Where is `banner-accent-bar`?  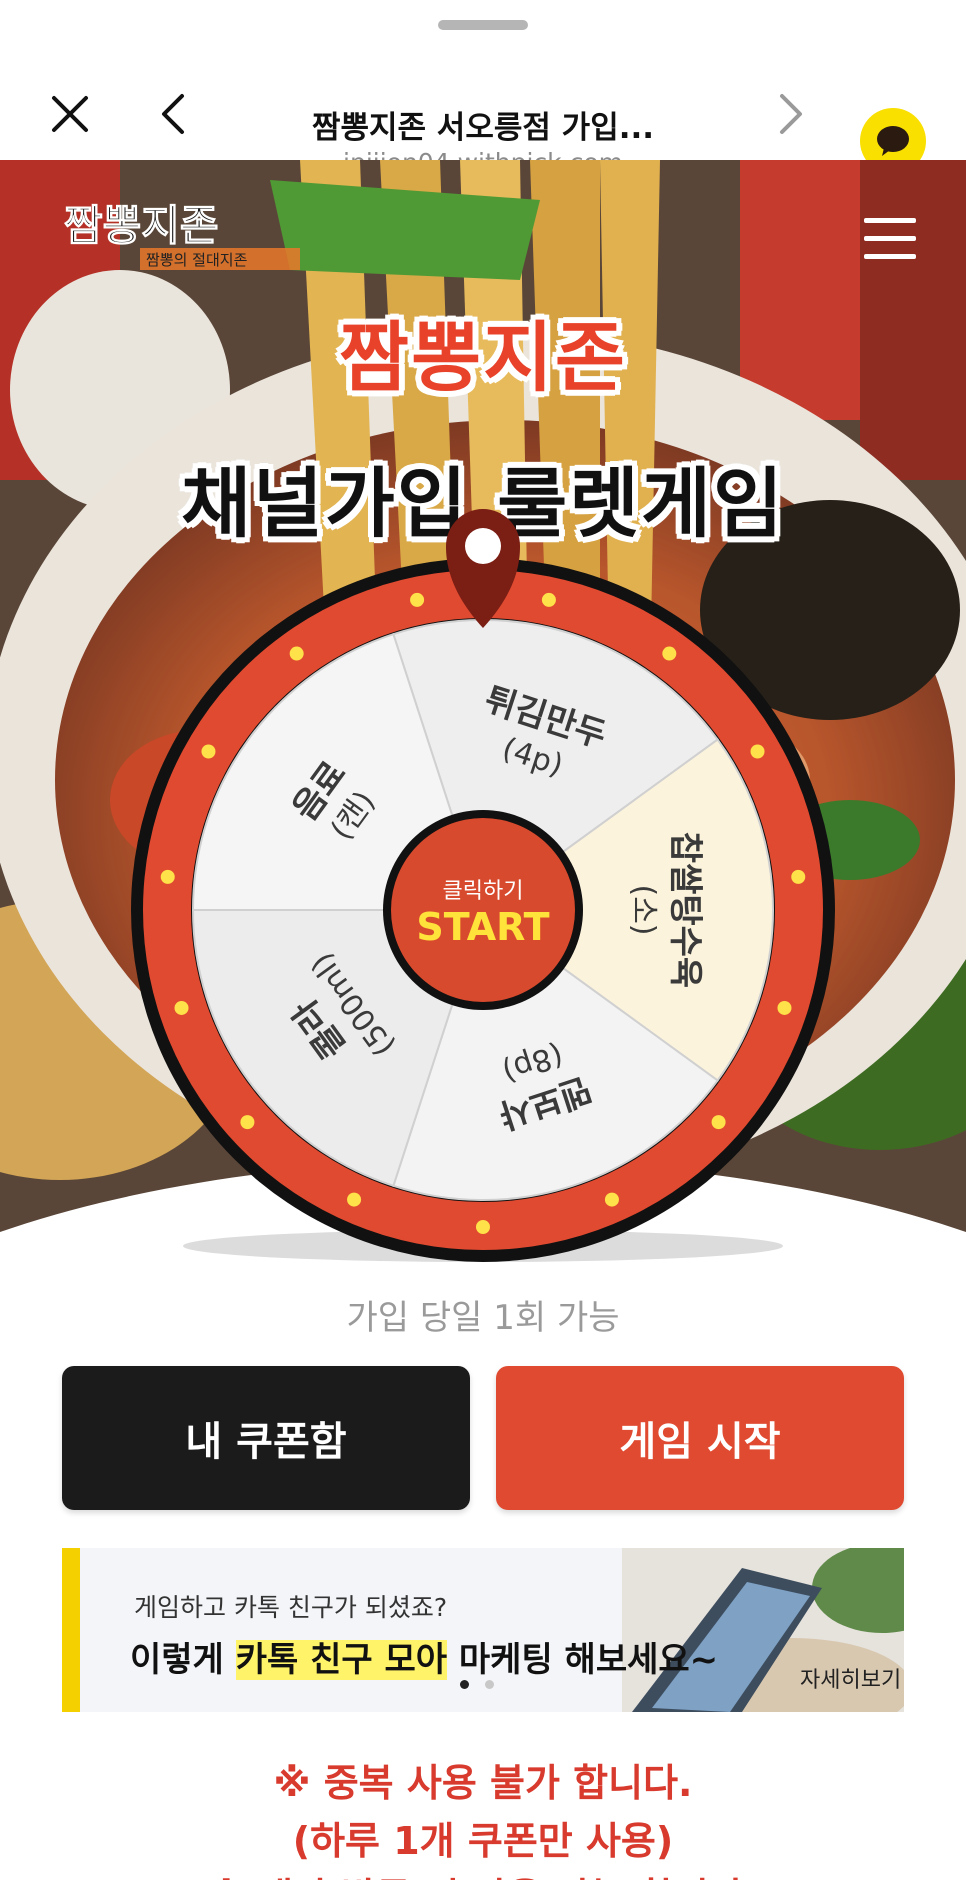 banner-accent-bar is located at coordinates (71, 1630).